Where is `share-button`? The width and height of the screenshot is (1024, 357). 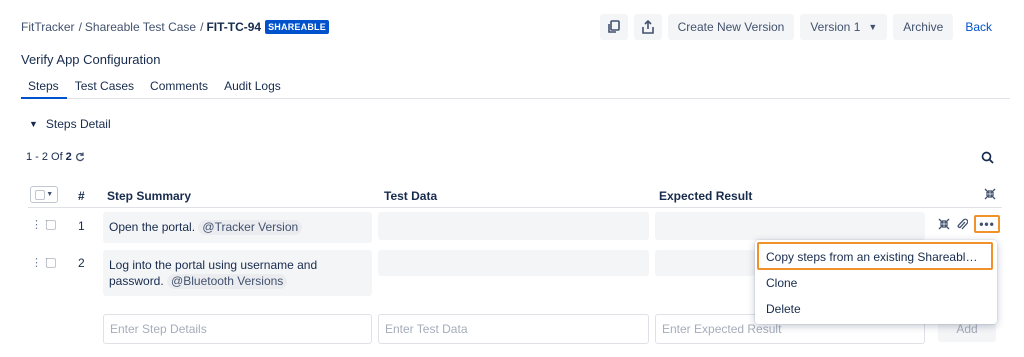
share-button is located at coordinates (647, 27).